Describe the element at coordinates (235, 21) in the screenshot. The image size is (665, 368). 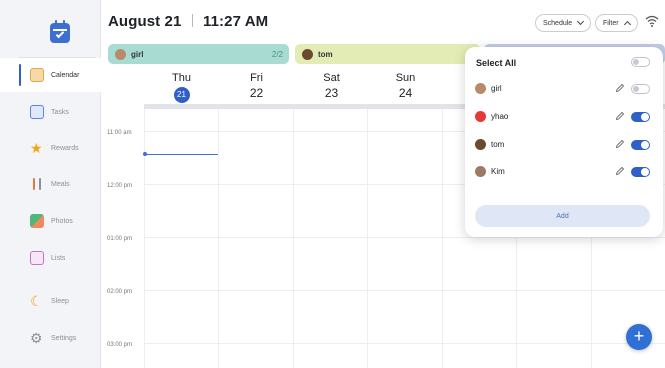
I see `header-time: 11:27 AM` at that location.